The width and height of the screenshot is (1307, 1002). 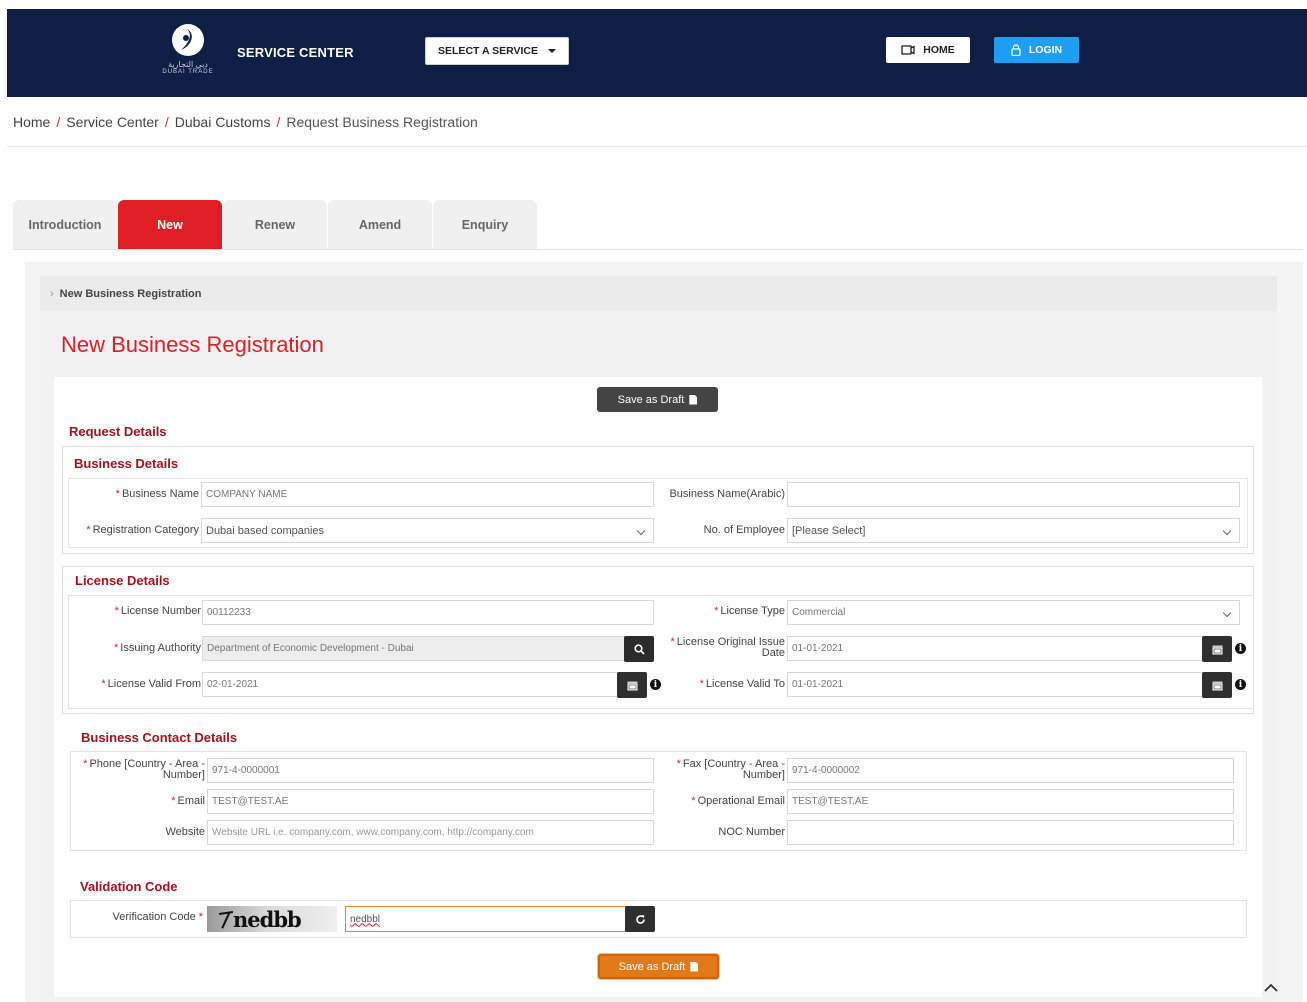 I want to click on valid-from-calendar-button, so click(x=632, y=685).